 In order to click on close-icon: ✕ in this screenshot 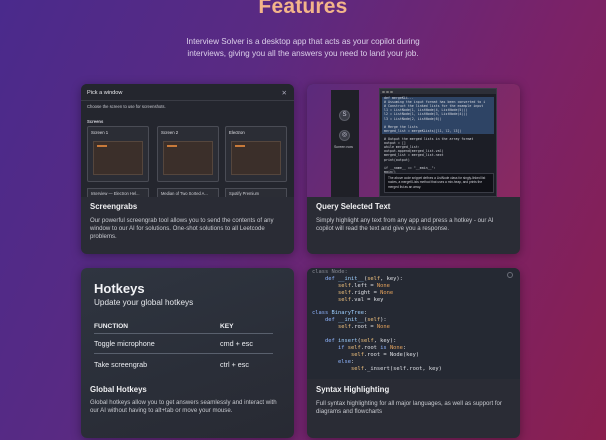, I will do `click(284, 93)`.